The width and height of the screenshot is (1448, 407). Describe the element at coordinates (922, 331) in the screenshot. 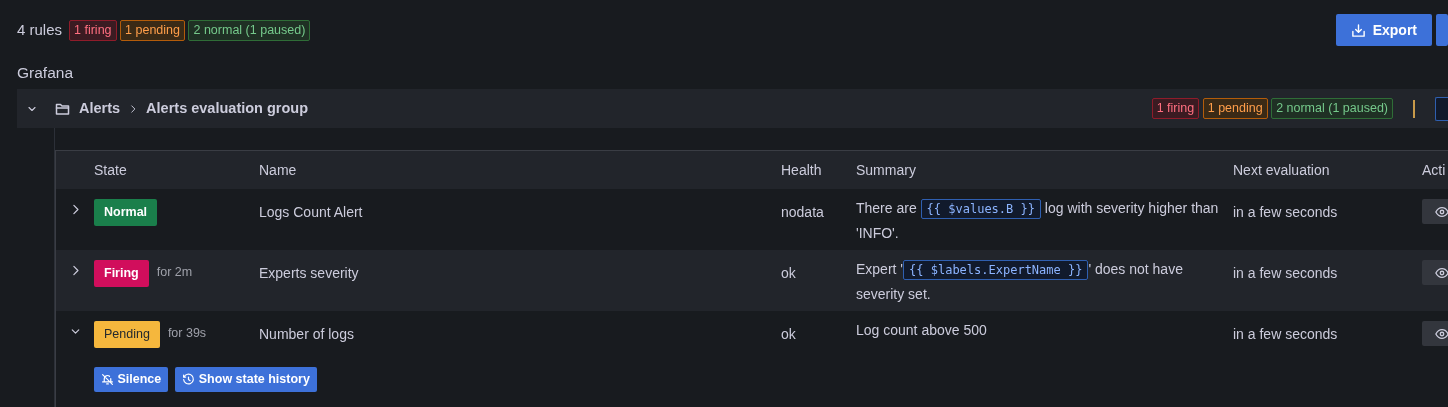

I see `rule-summary: Log count above 500` at that location.